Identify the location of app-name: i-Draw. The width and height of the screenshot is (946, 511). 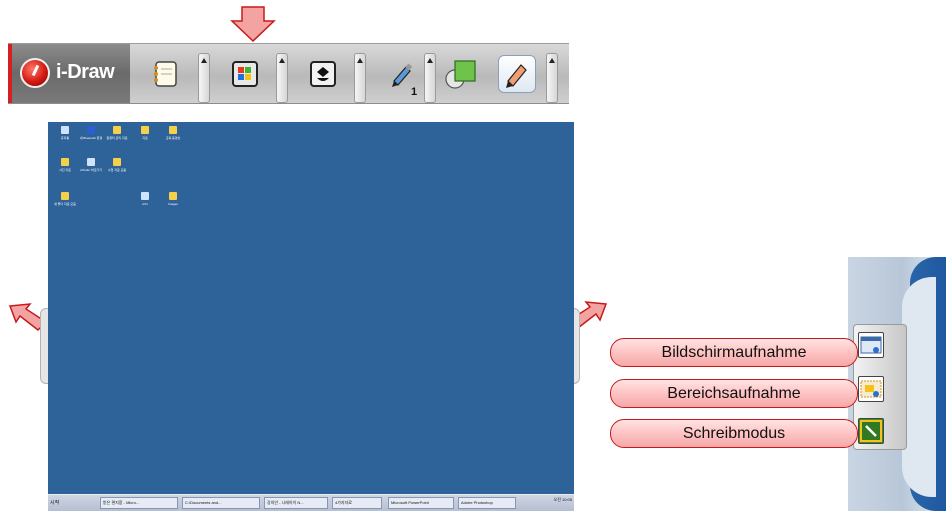
(85, 72).